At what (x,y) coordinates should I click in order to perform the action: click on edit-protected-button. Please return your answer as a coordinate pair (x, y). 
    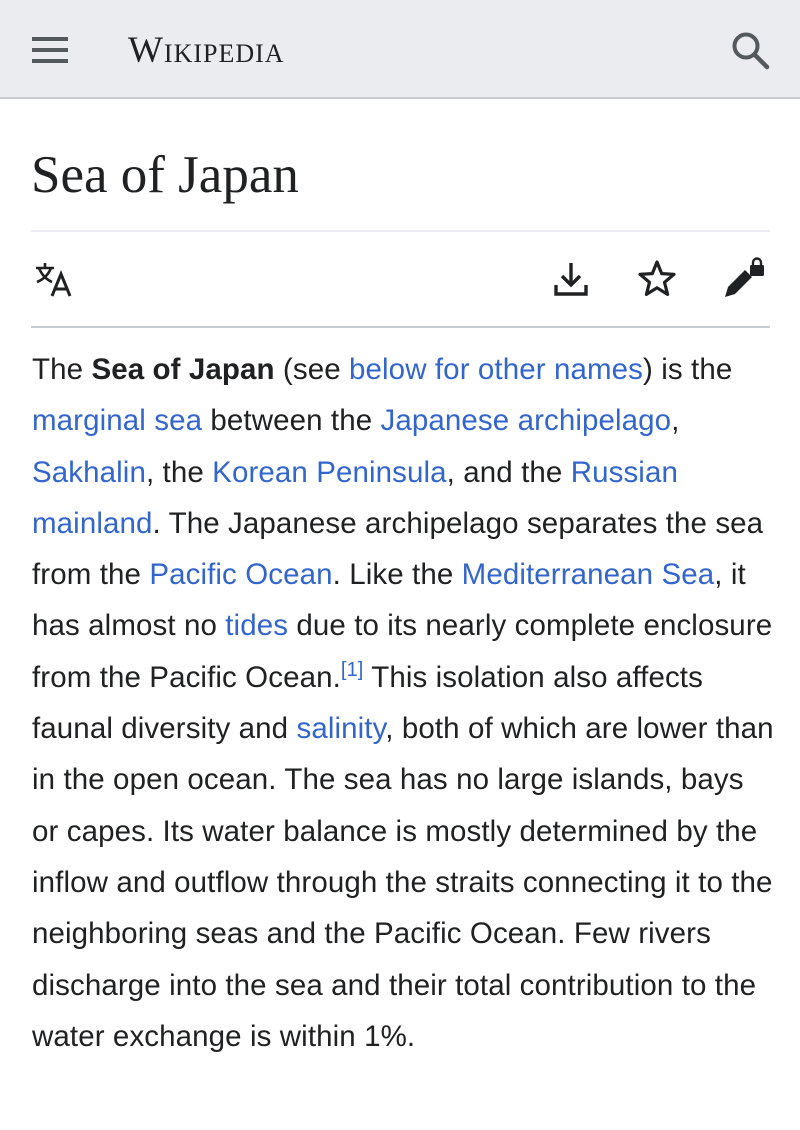
    Looking at the image, I should click on (743, 279).